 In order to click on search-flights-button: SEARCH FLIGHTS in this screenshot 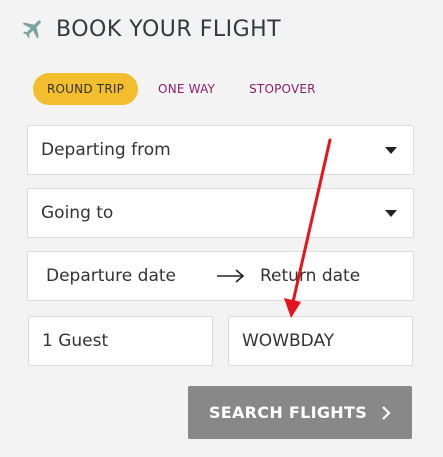, I will do `click(300, 412)`.